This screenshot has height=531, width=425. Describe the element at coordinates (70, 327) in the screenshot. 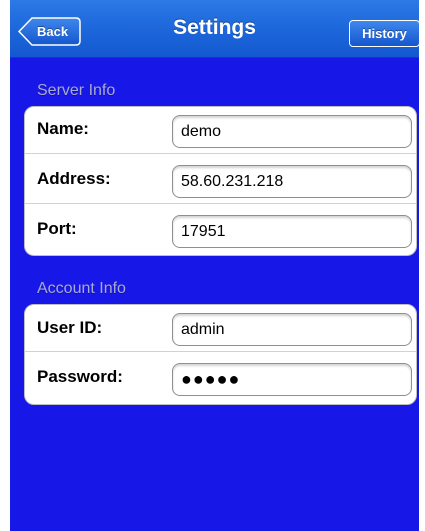

I see `user-id-label: User ID:` at that location.